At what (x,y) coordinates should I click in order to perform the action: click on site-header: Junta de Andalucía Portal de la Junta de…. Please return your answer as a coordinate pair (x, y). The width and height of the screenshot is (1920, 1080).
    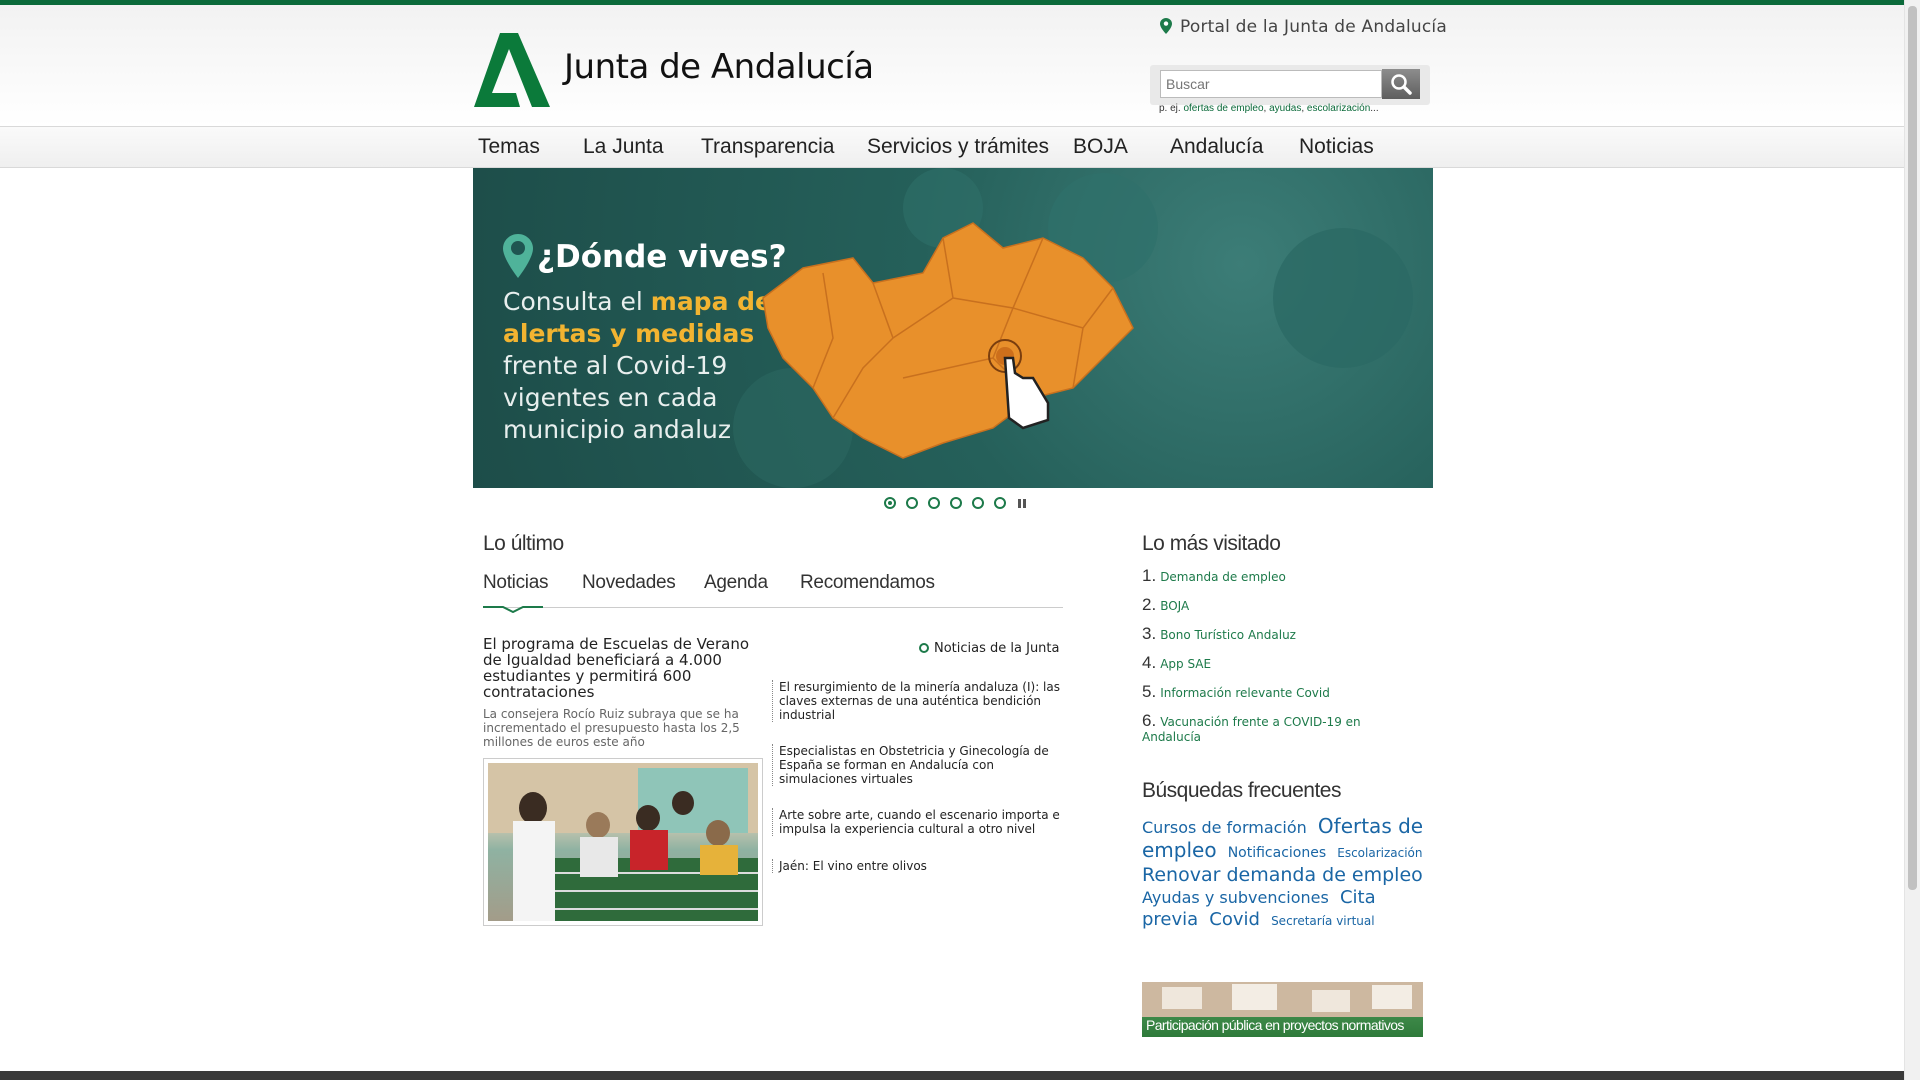
    Looking at the image, I should click on (952, 66).